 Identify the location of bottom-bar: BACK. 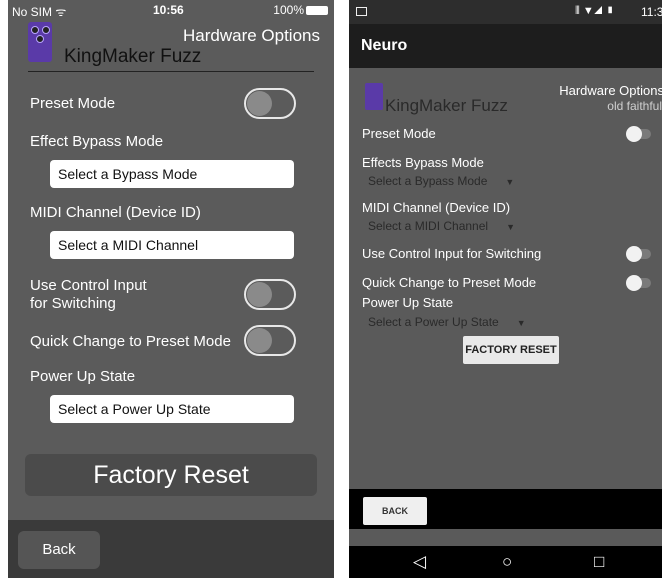
(505, 509).